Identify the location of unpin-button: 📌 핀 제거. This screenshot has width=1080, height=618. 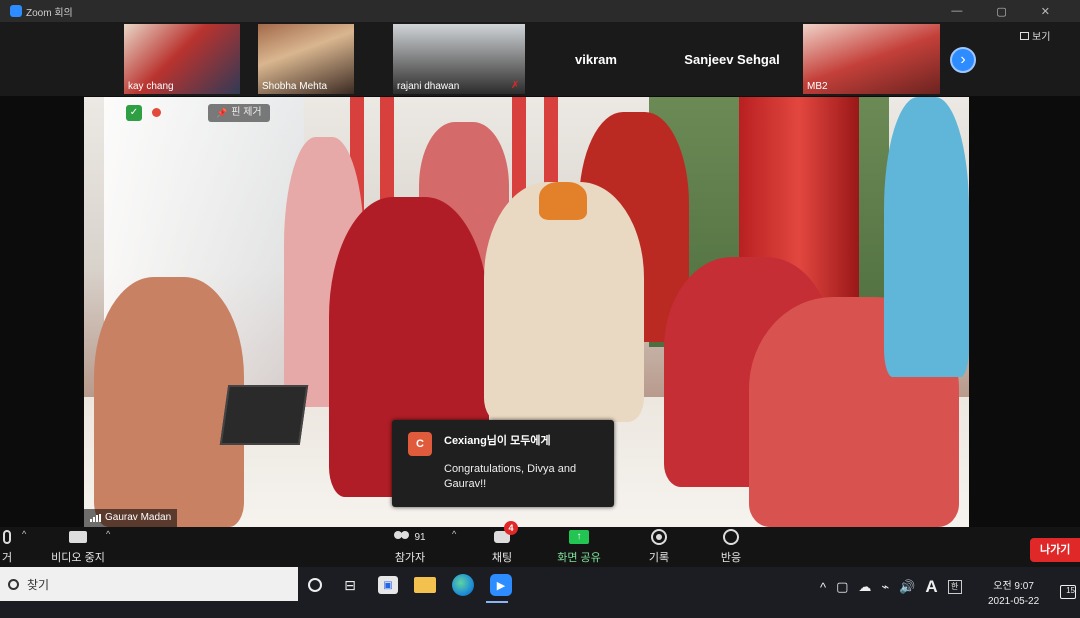
(239, 113).